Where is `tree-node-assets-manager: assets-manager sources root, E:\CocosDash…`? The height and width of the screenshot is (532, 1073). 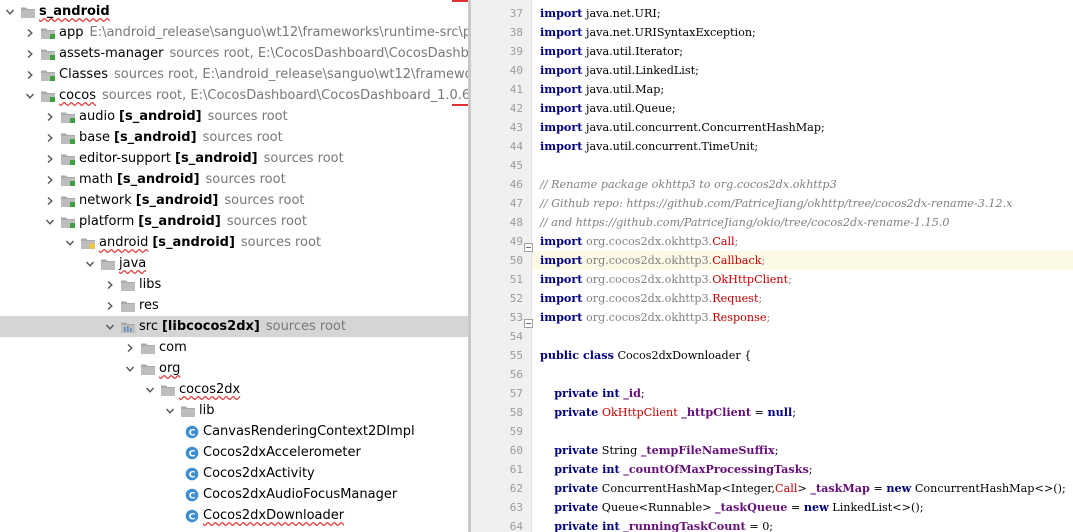 tree-node-assets-manager: assets-manager sources root, E:\CocosDash… is located at coordinates (234, 53).